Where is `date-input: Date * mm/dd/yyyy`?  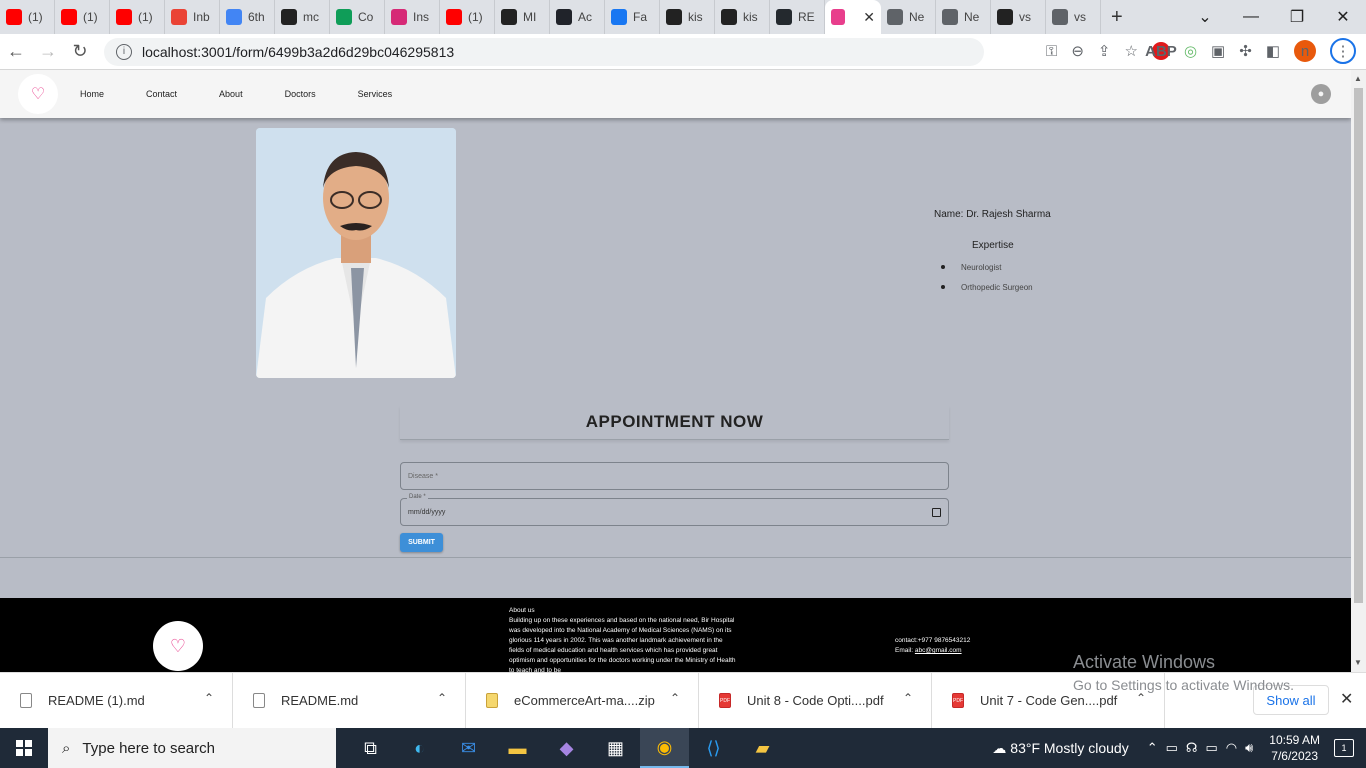
date-input: Date * mm/dd/yyyy is located at coordinates (674, 510).